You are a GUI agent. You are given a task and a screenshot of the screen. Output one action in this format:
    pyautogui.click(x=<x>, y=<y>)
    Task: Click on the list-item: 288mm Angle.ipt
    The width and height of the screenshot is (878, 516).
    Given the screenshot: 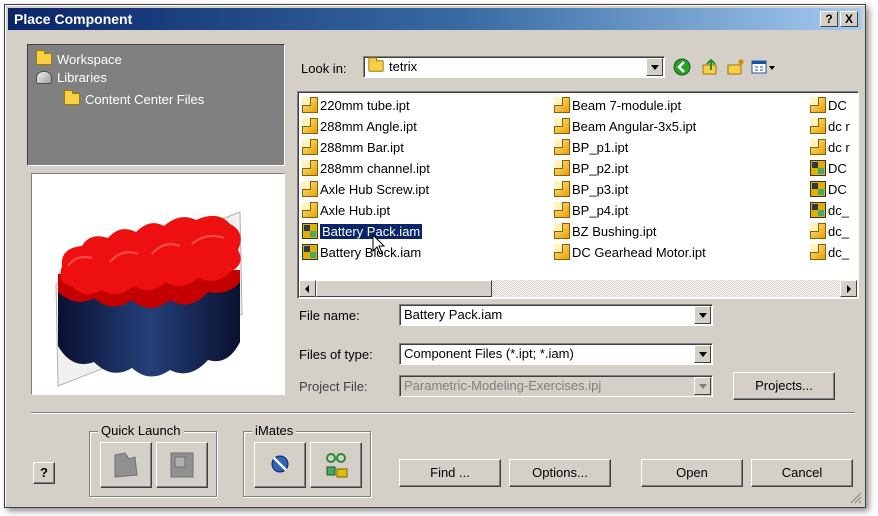 What is the action you would take?
    pyautogui.click(x=366, y=126)
    